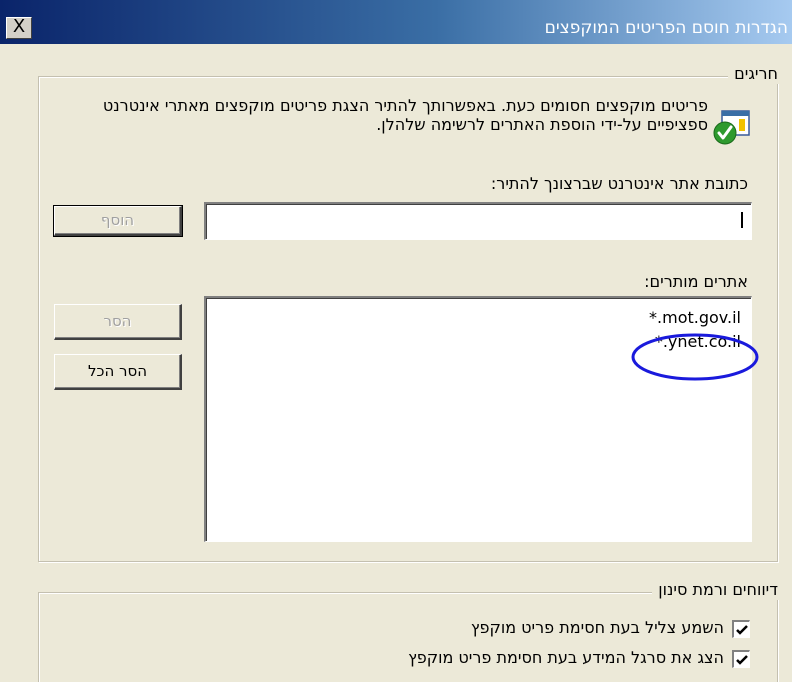 Image resolution: width=792 pixels, height=682 pixels. Describe the element at coordinates (118, 372) in the screenshot. I see `remove-all-button: הסר הכל` at that location.